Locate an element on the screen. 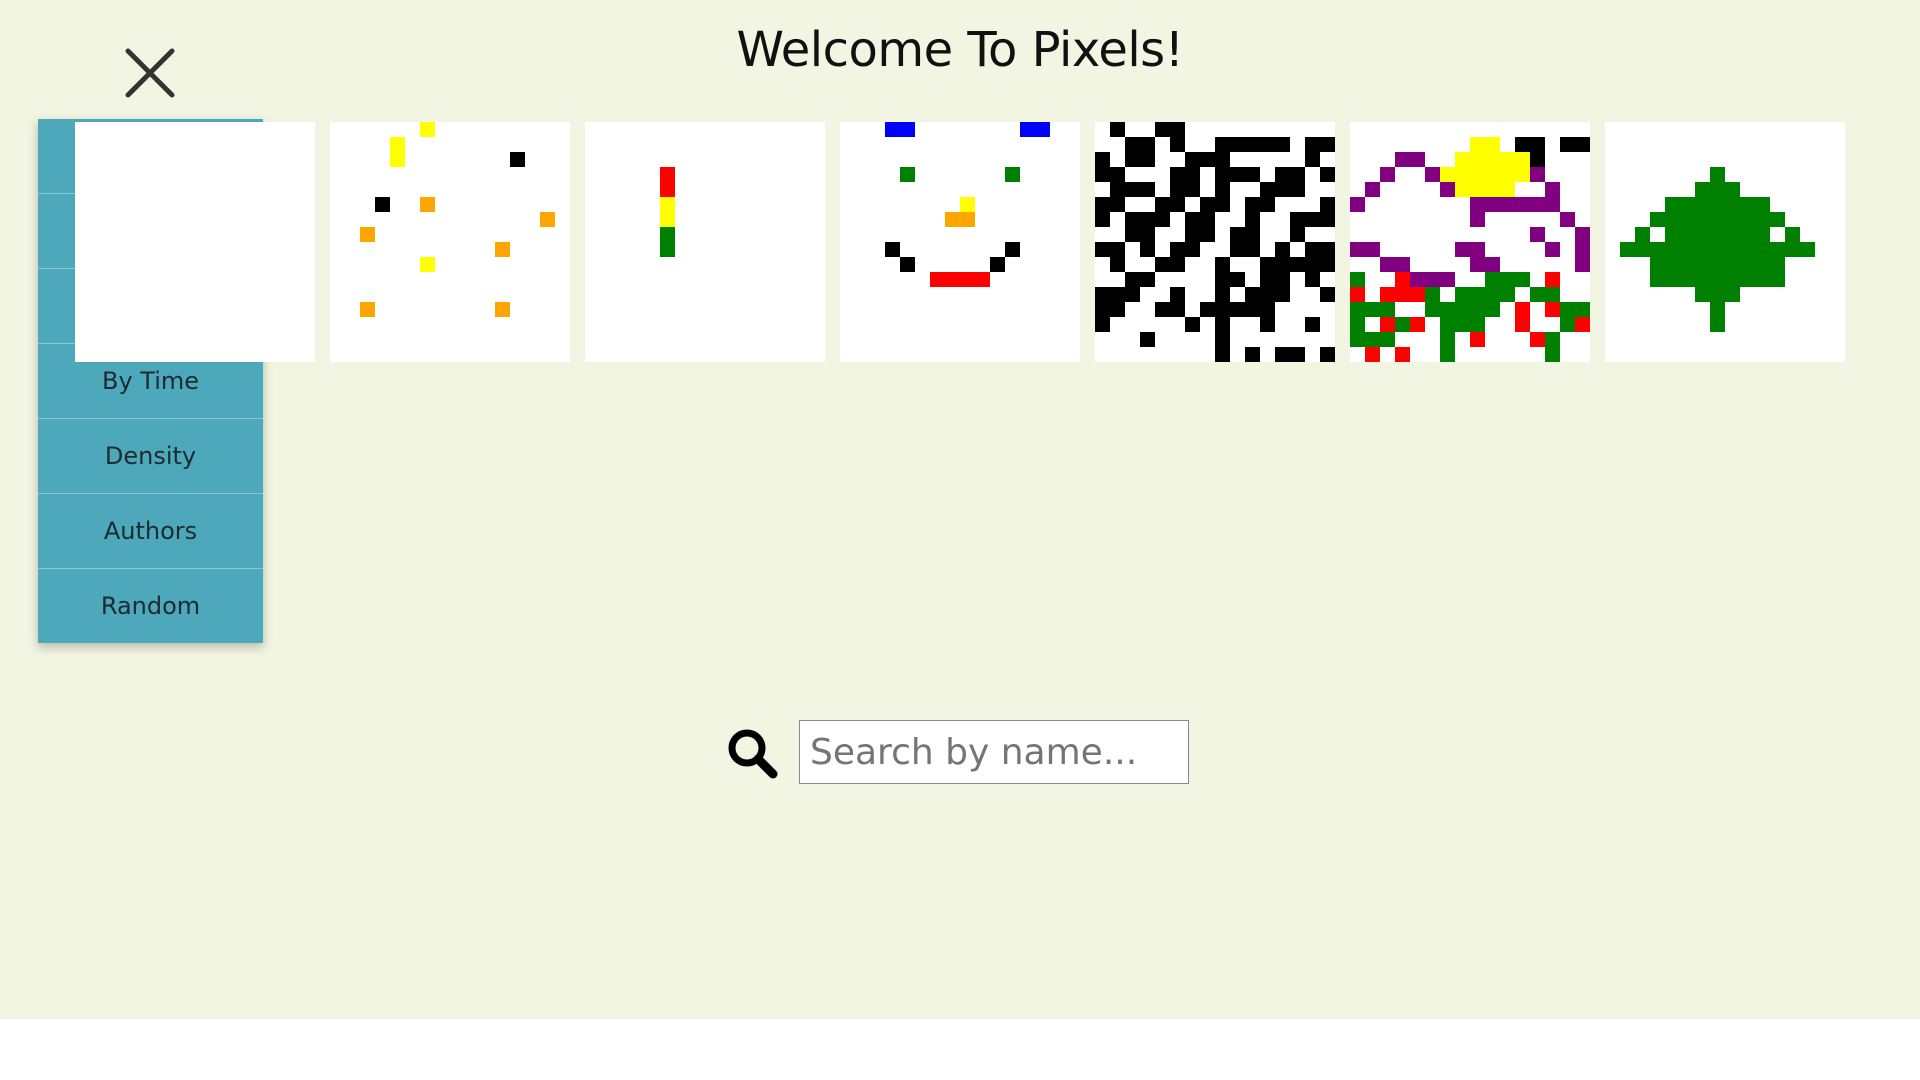 The width and height of the screenshot is (1920, 1080). menu-item-density: Density is located at coordinates (150, 456).